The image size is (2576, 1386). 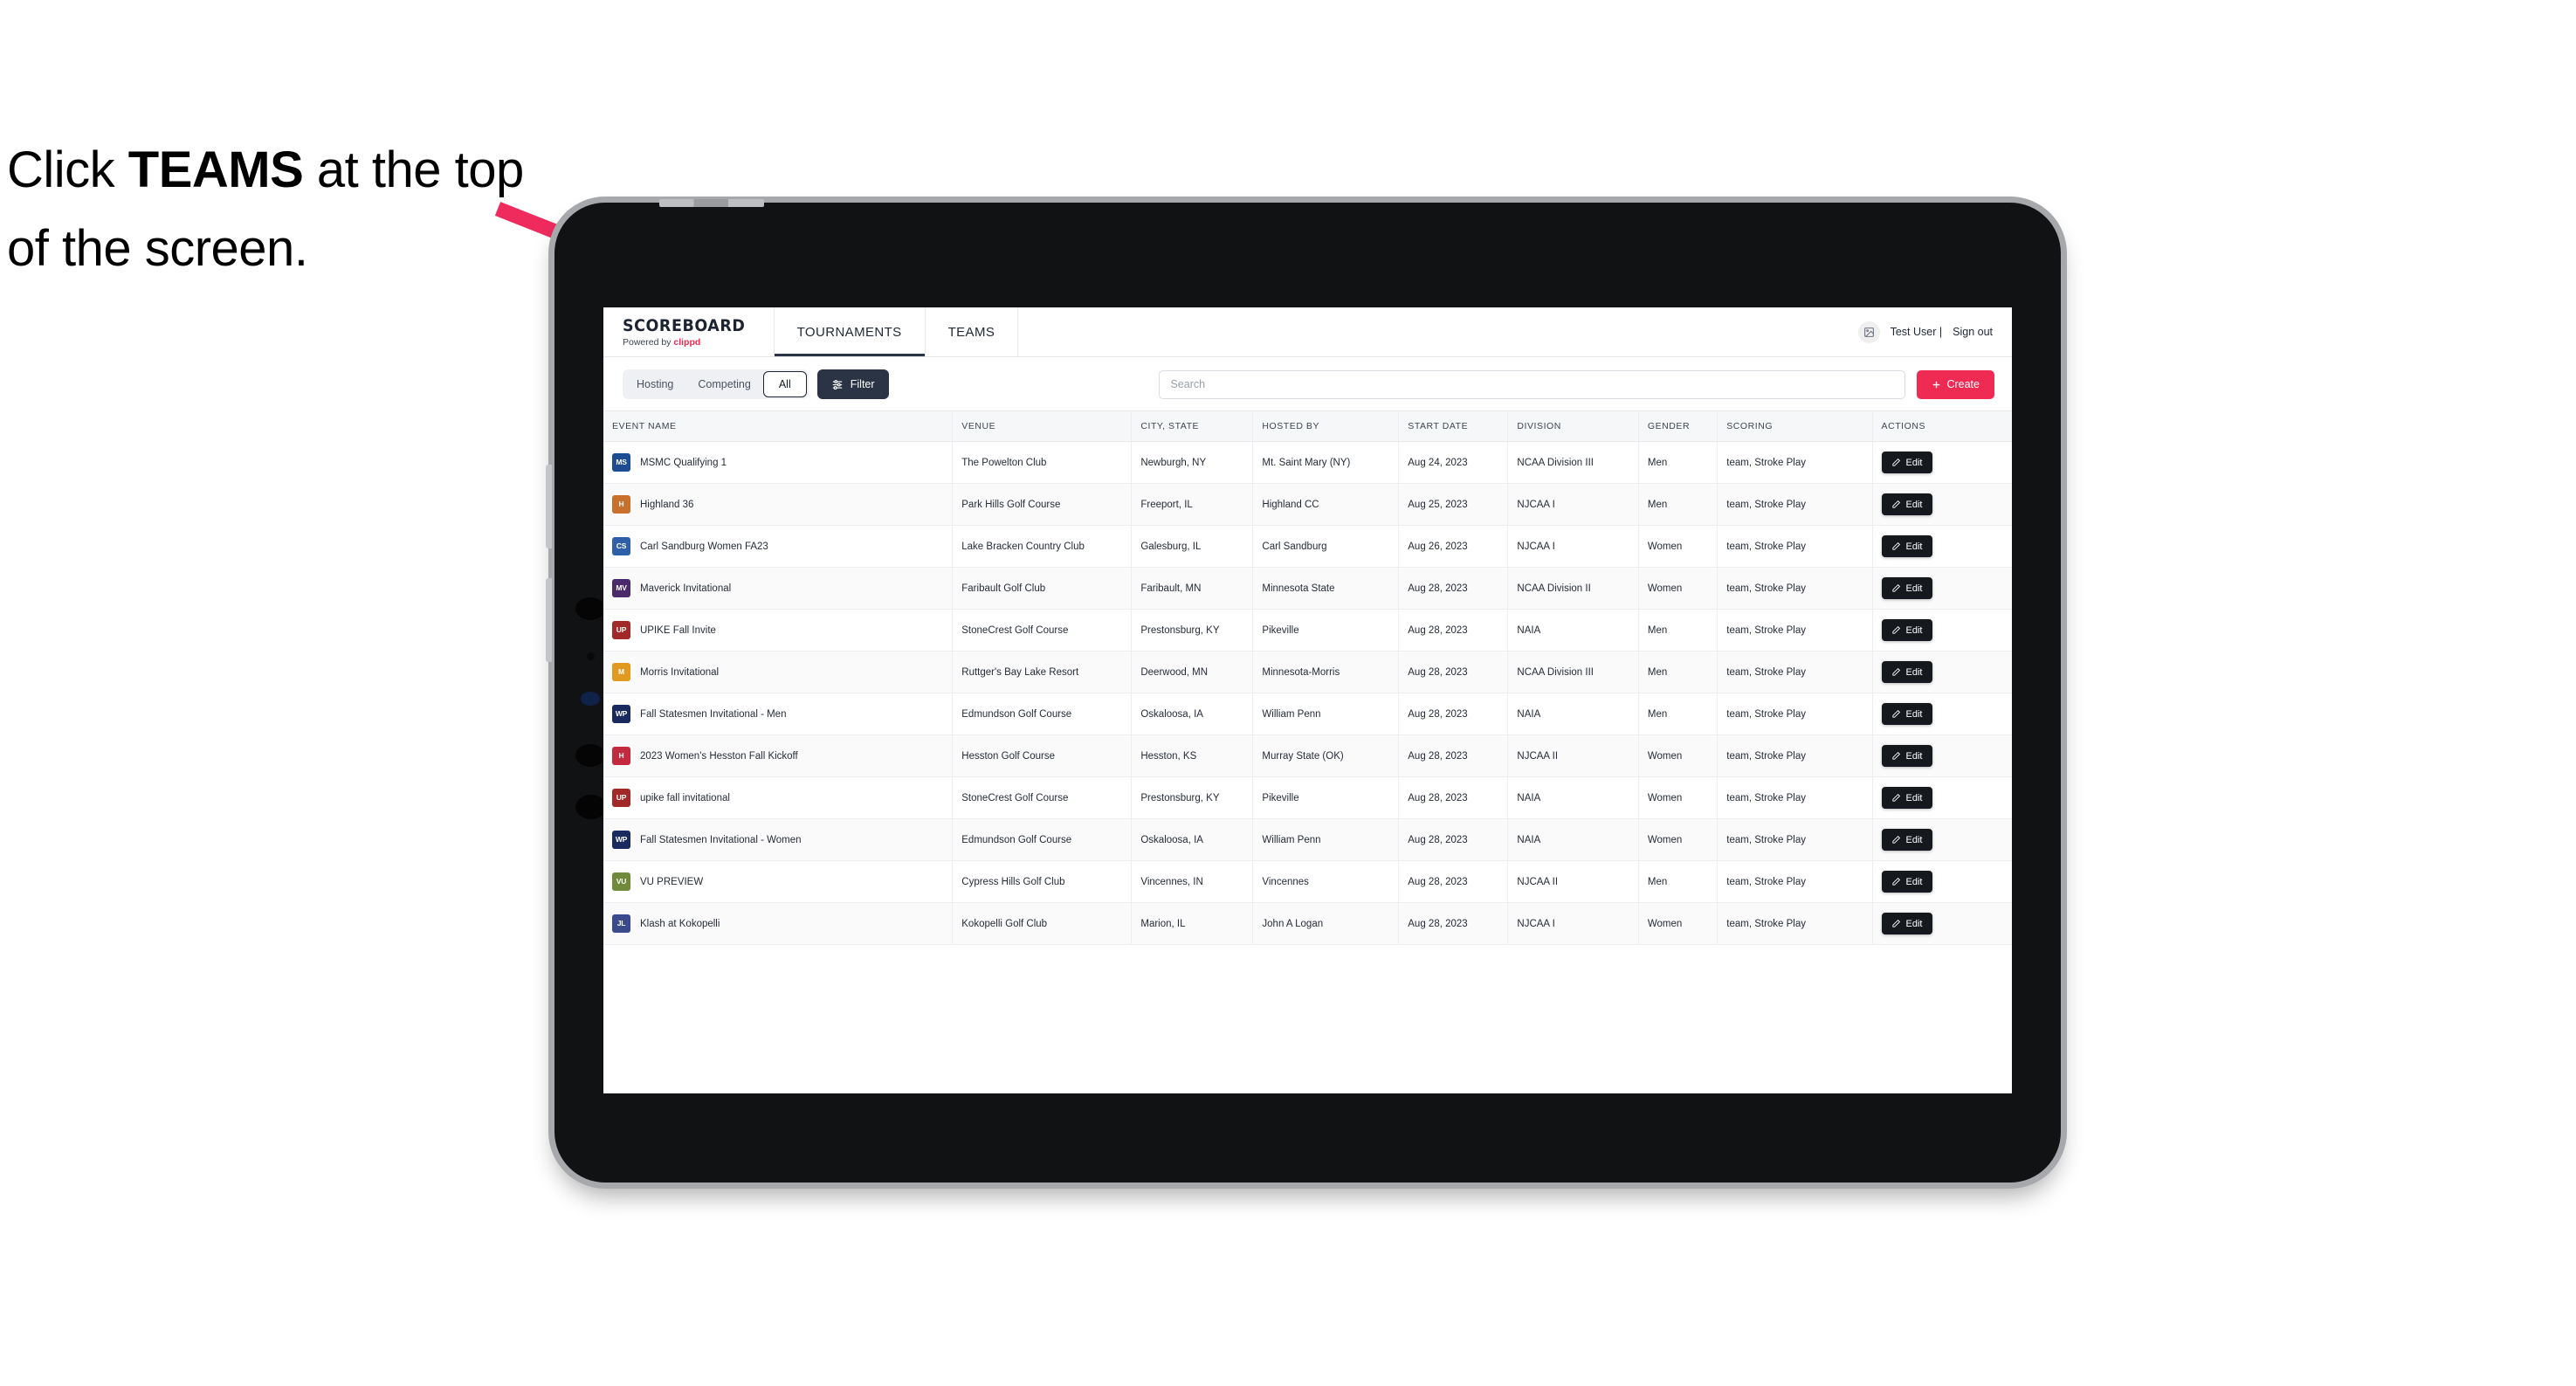 I want to click on avatar, so click(x=1868, y=332).